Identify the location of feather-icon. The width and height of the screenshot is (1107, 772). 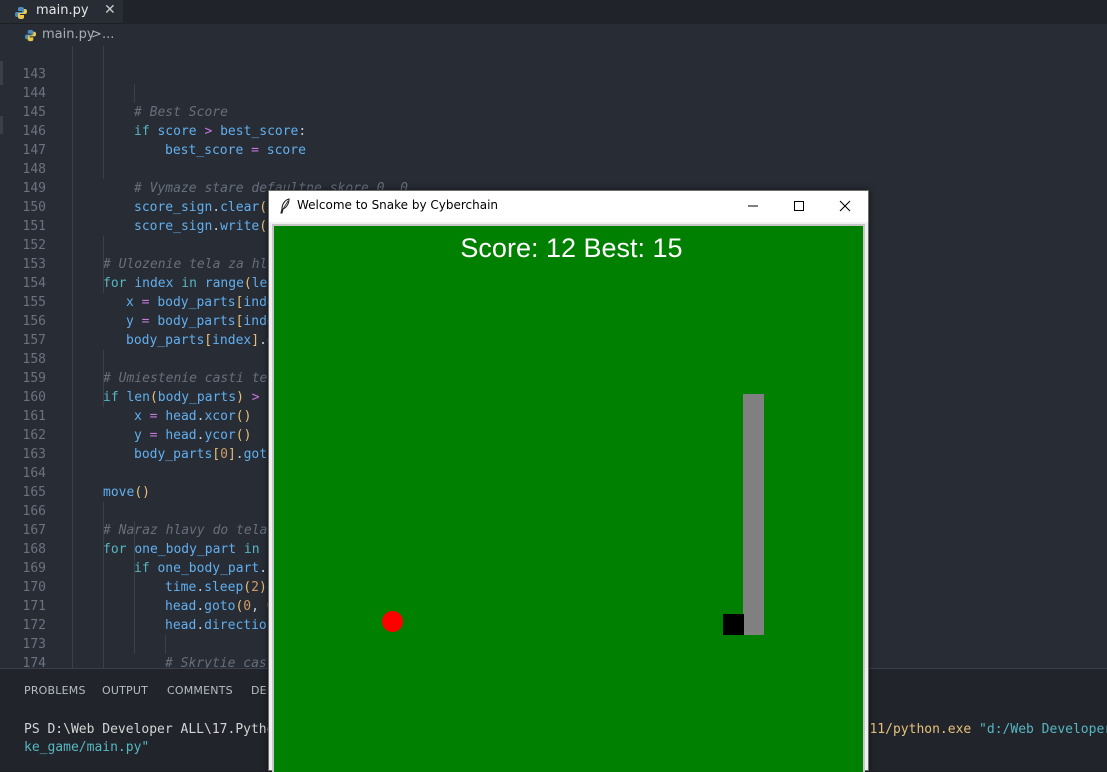
(285, 208).